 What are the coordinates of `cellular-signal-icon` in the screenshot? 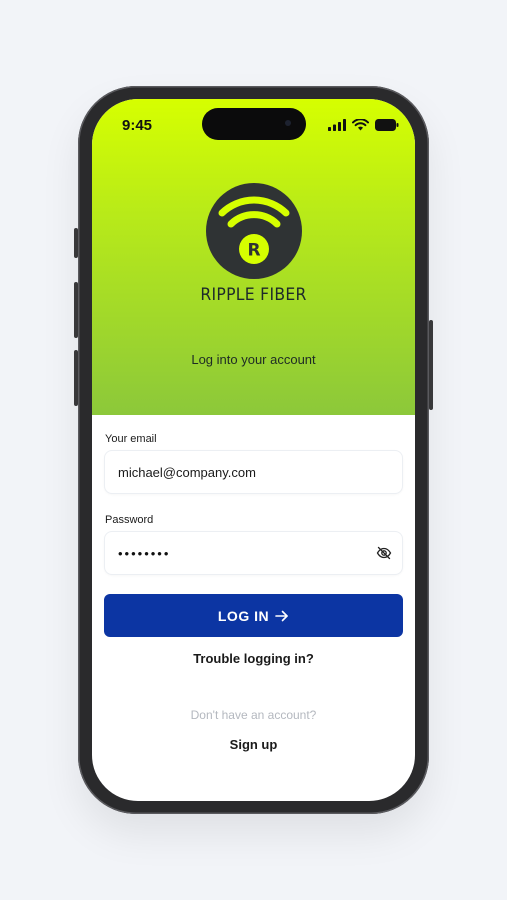 It's located at (337, 125).